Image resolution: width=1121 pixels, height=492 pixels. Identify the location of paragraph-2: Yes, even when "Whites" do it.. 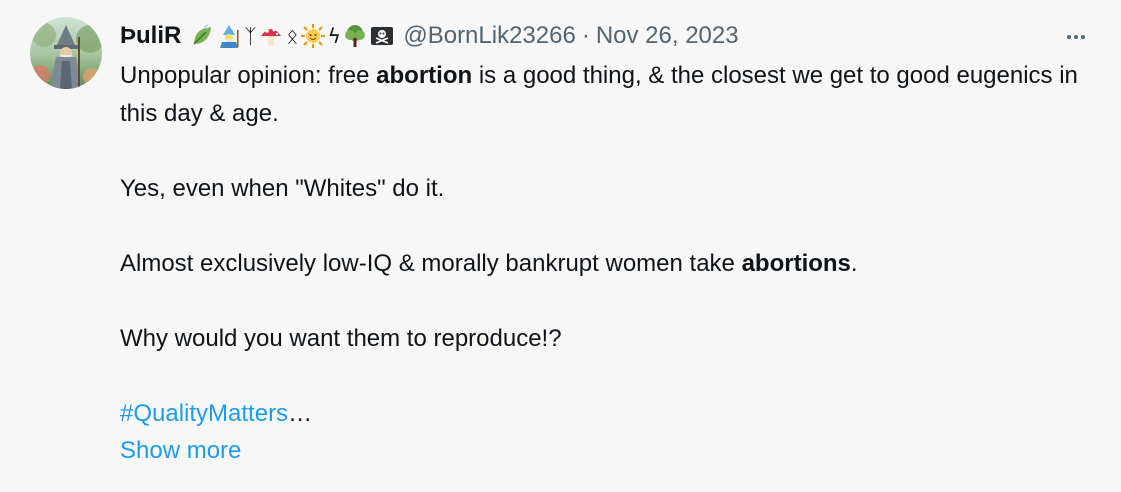
(282, 188).